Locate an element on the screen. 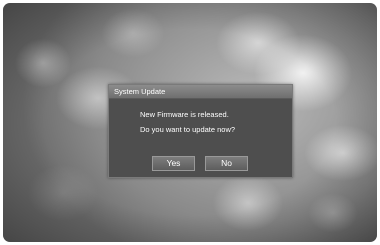 This screenshot has height=245, width=380. yes-button: Yes is located at coordinates (173, 163).